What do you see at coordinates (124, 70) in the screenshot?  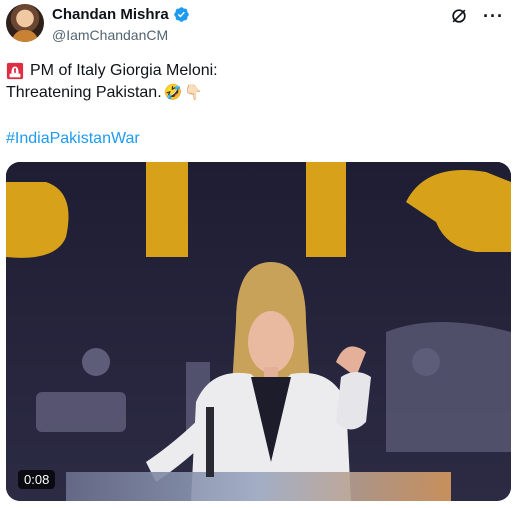 I see `tweet-line-1-text: PM of Italy Giorgia Meloni:` at bounding box center [124, 70].